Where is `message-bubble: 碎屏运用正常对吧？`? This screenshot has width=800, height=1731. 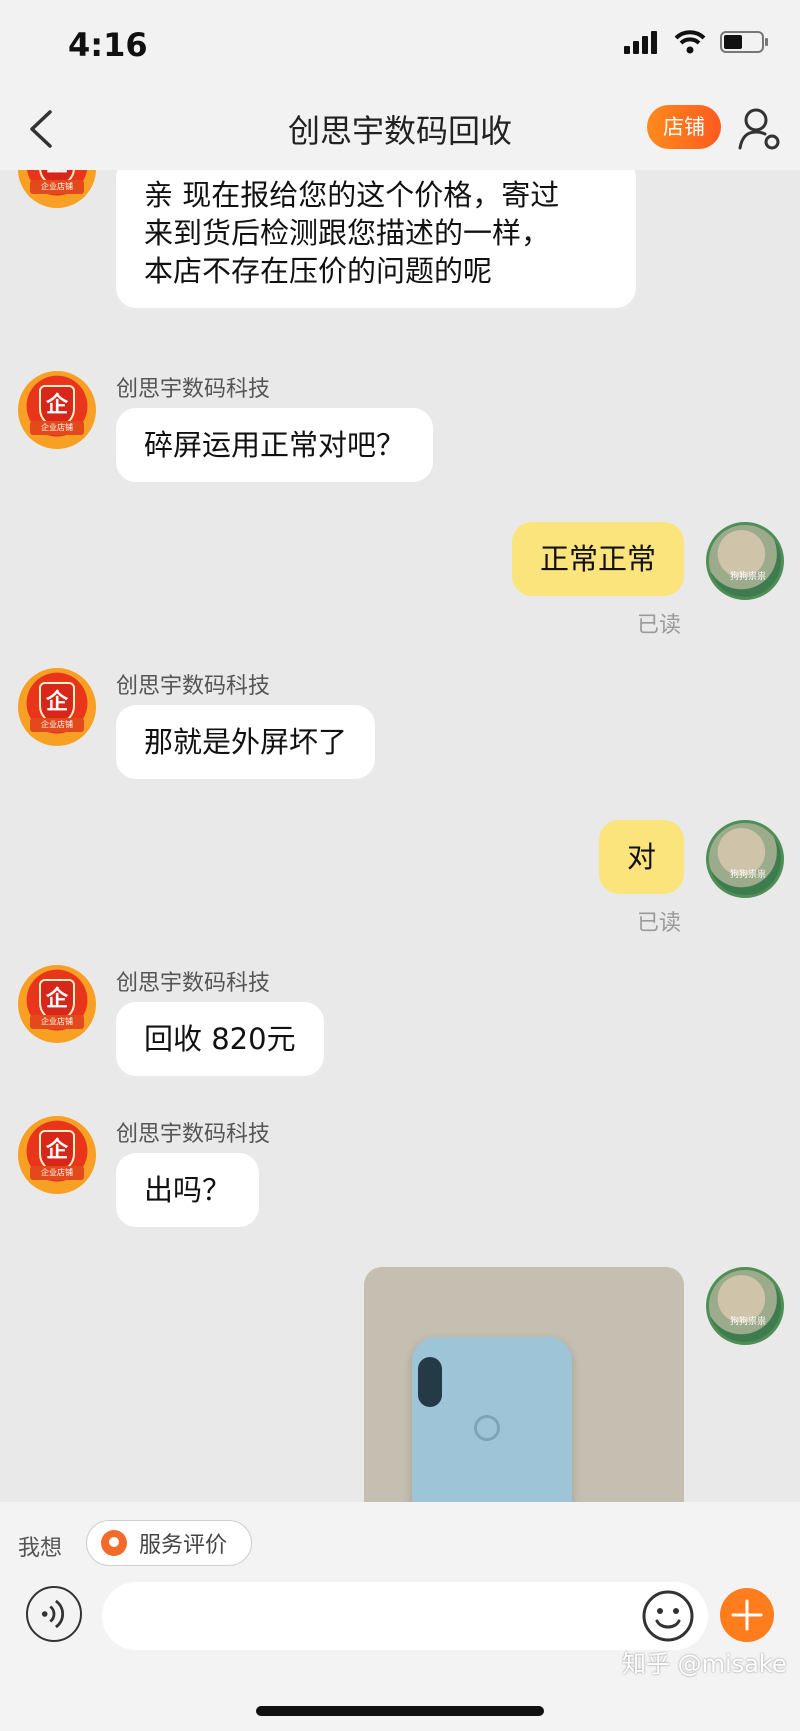 message-bubble: 碎屏运用正常对吧？ is located at coordinates (275, 445).